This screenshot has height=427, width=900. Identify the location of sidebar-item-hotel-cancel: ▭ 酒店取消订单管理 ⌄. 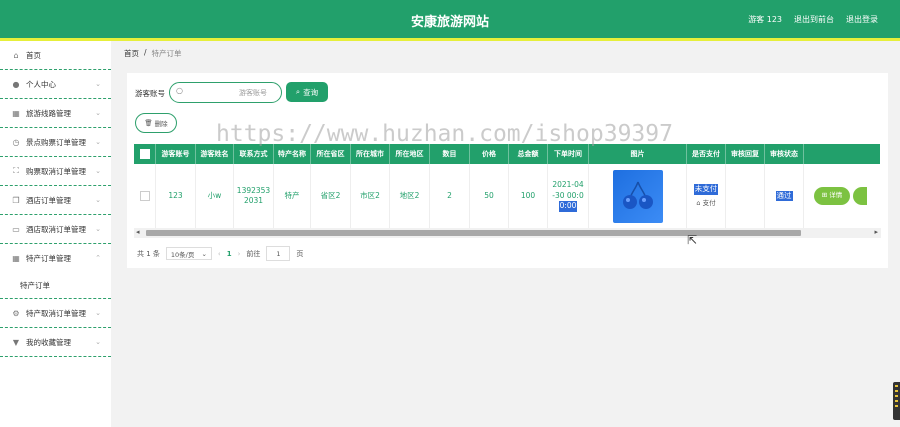
(55, 229).